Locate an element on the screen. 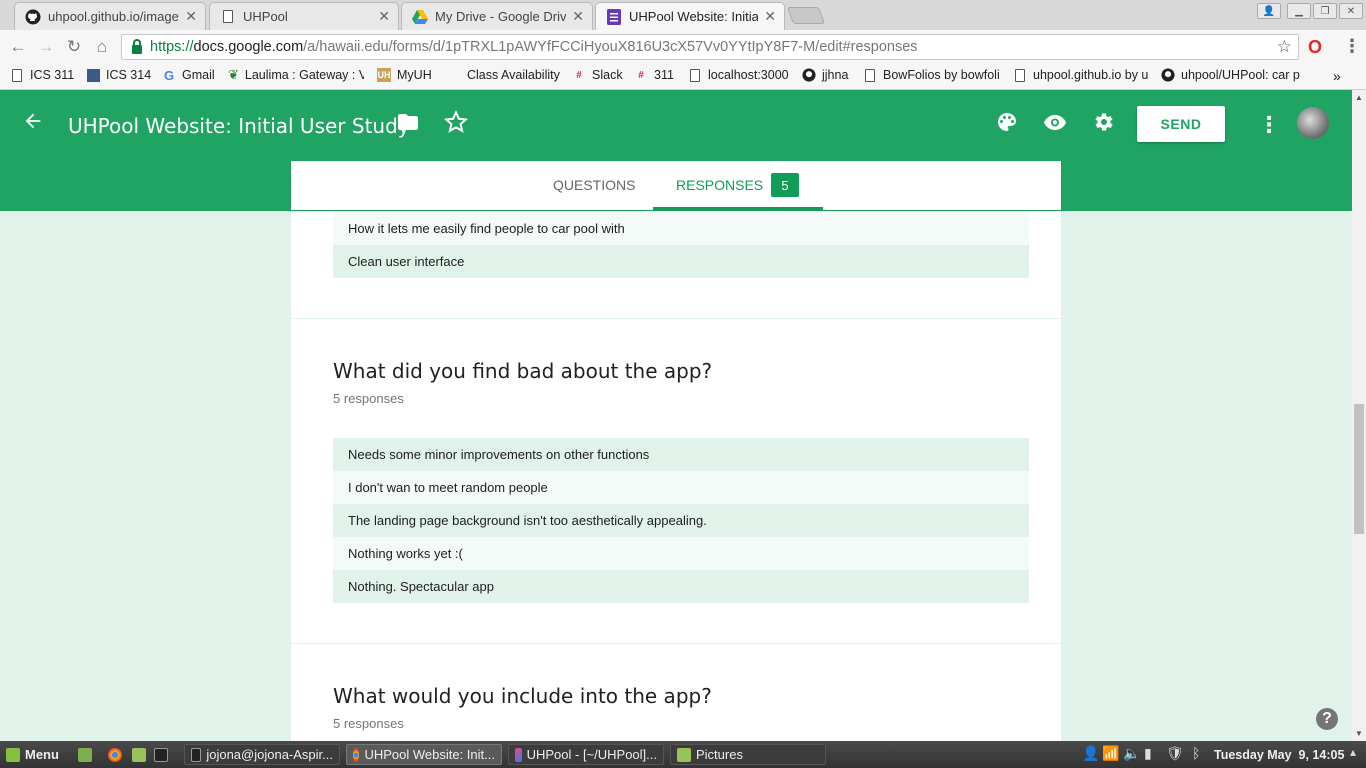  battery-icon: ▮ is located at coordinates (1148, 753).